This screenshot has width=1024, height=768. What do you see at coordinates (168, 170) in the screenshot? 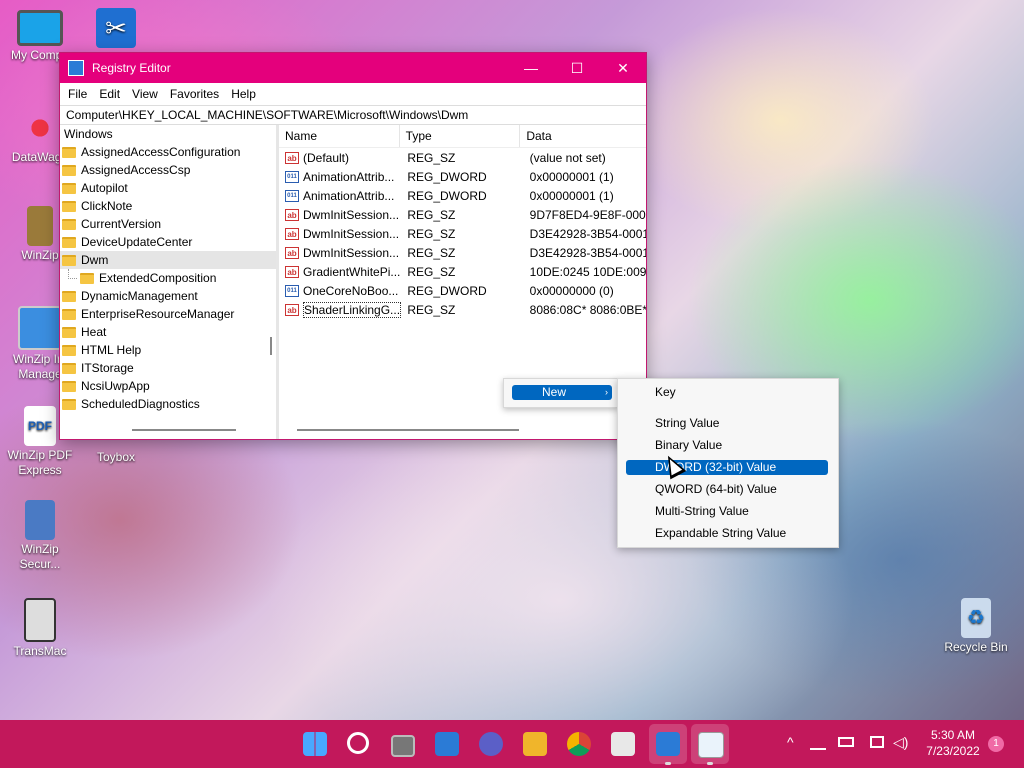
I see `tree-item: AssignedAccessCsp` at bounding box center [168, 170].